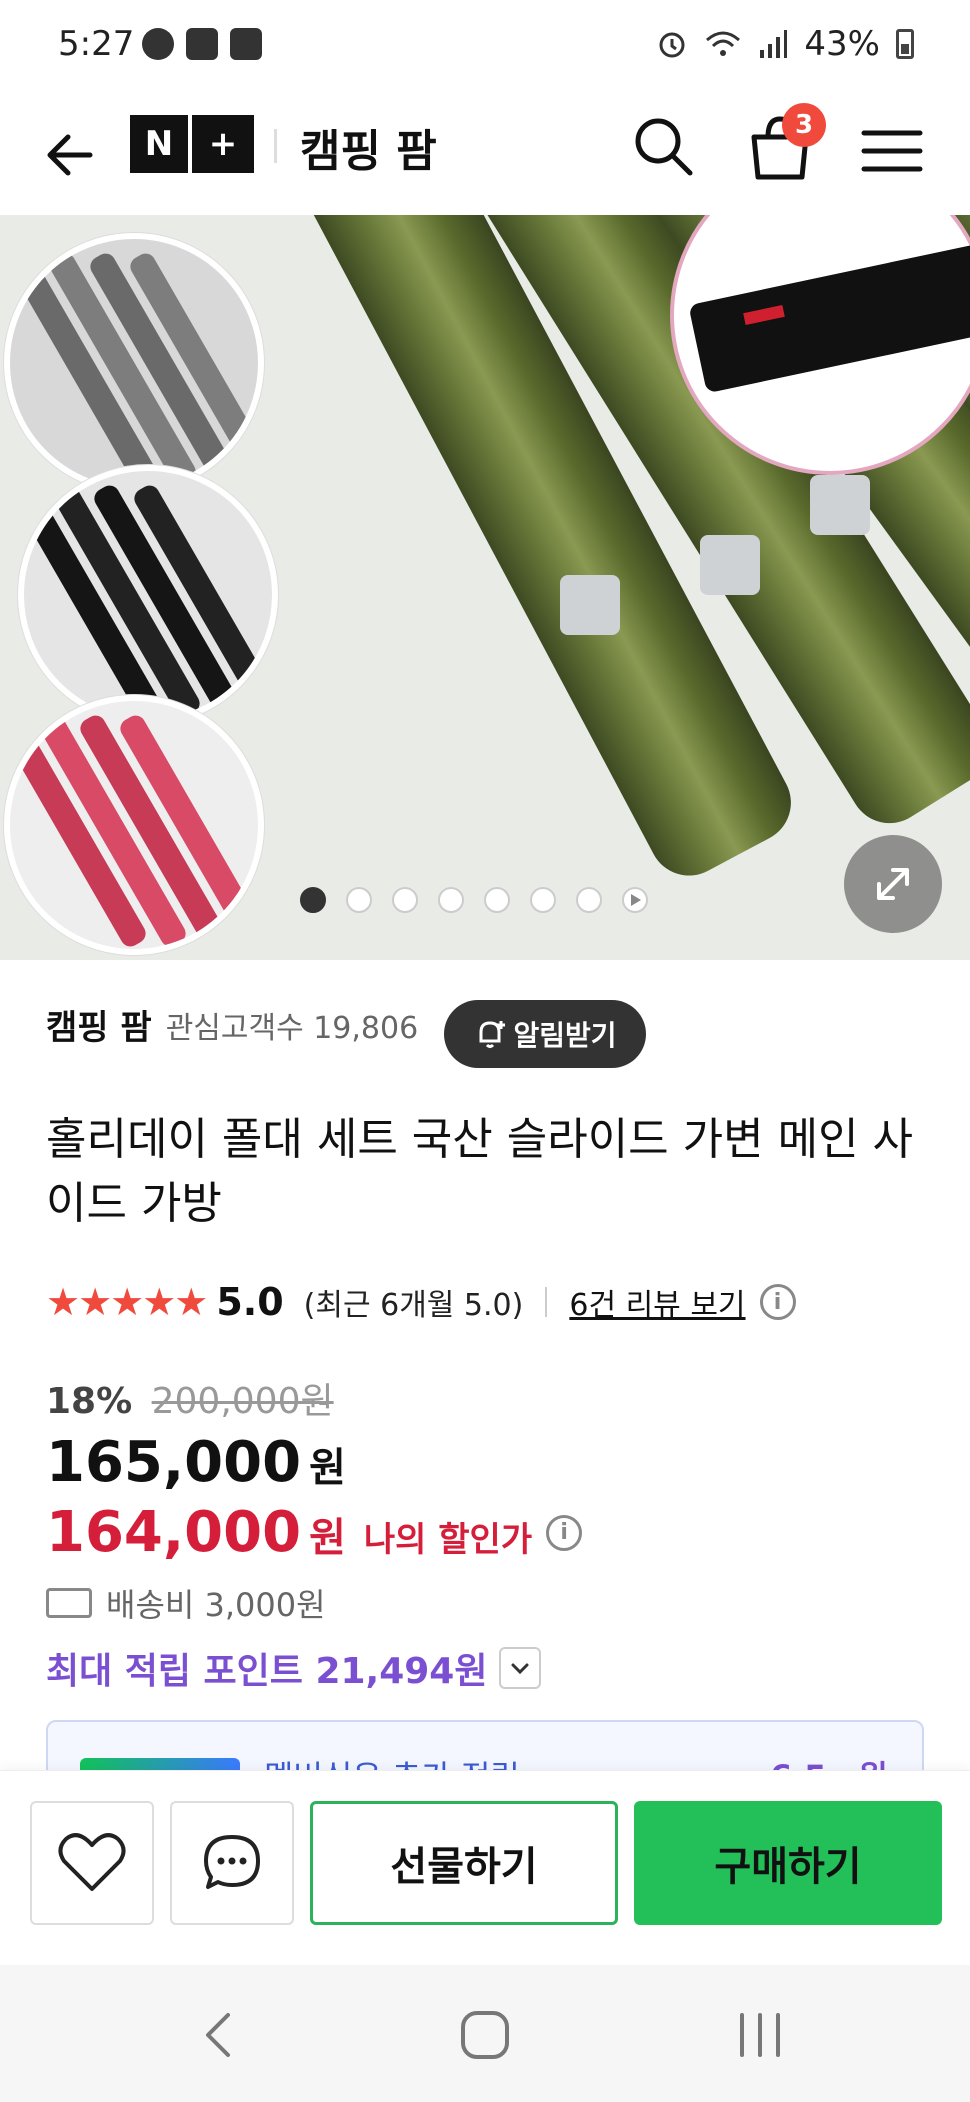 Image resolution: width=970 pixels, height=2102 pixels. Describe the element at coordinates (448, 1540) in the screenshot. I see `my-discount-label: 나의 할인가` at that location.